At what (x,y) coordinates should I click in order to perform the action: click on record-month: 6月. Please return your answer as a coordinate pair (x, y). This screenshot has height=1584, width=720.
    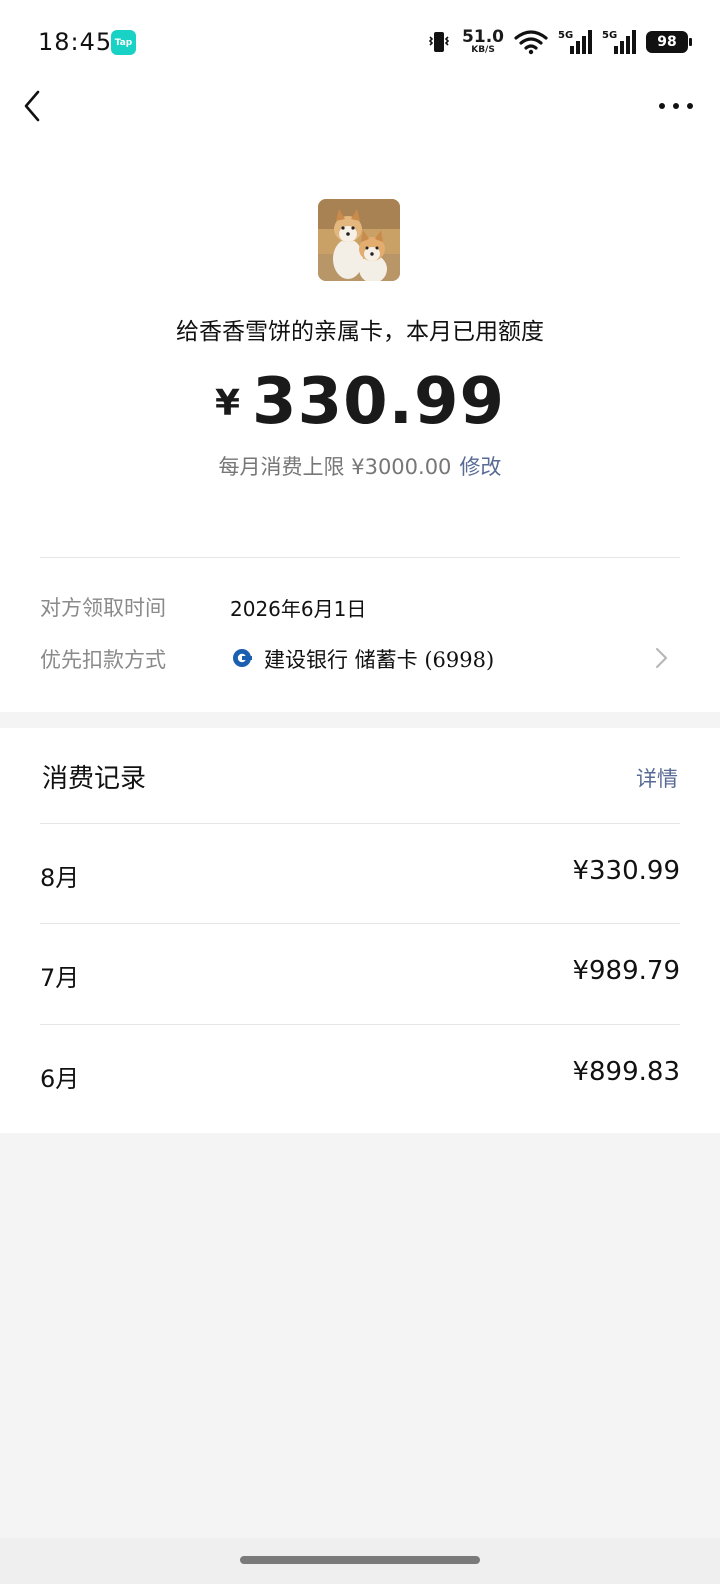
    Looking at the image, I should click on (60, 1079).